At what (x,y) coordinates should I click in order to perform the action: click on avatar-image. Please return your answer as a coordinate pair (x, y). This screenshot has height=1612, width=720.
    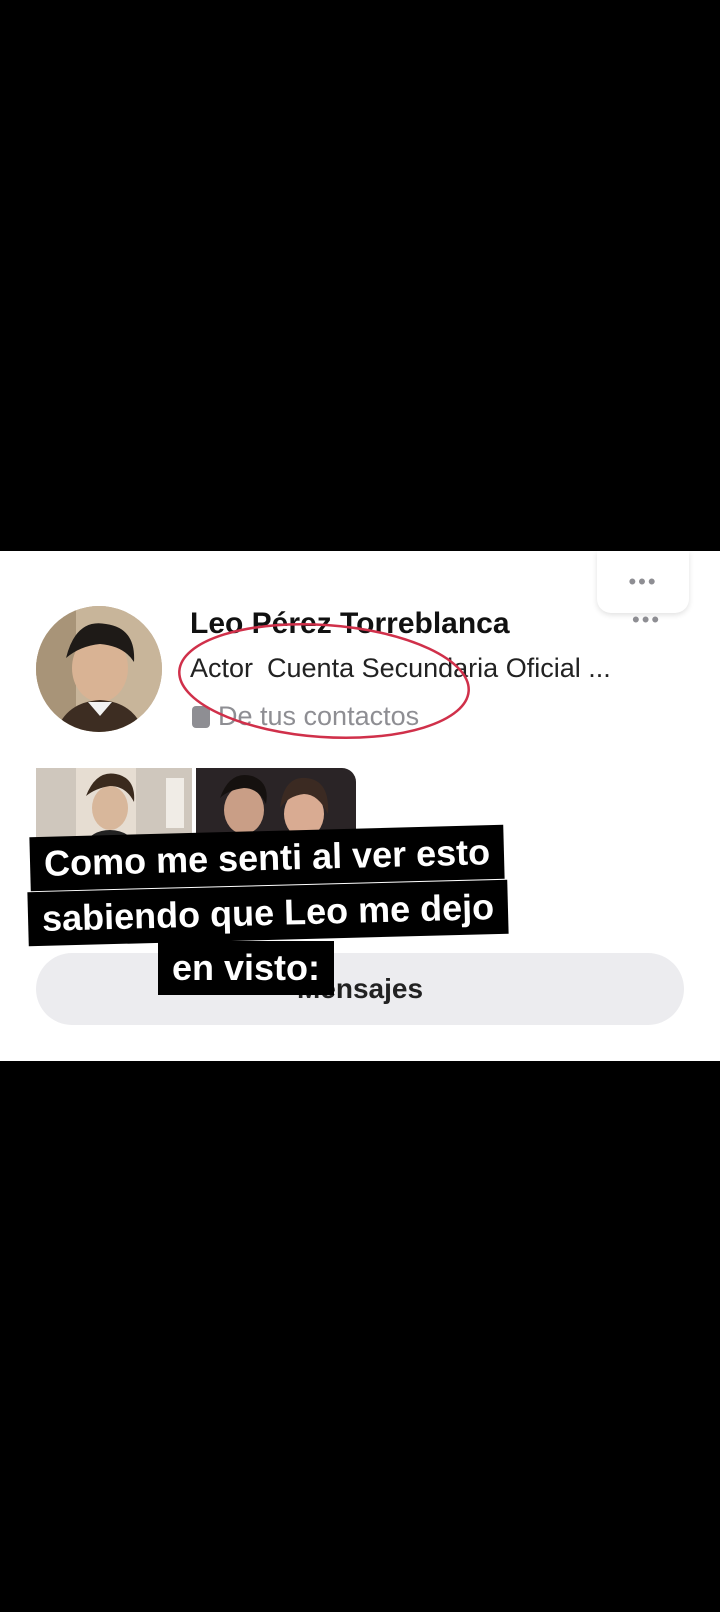
    Looking at the image, I should click on (99, 669).